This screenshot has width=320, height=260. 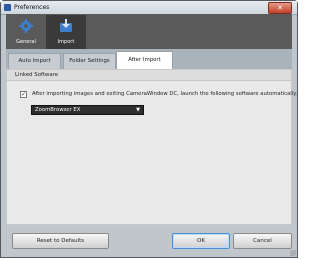 What do you see at coordinates (89, 61) in the screenshot?
I see `tab-folder-settings: Folder Settings` at bounding box center [89, 61].